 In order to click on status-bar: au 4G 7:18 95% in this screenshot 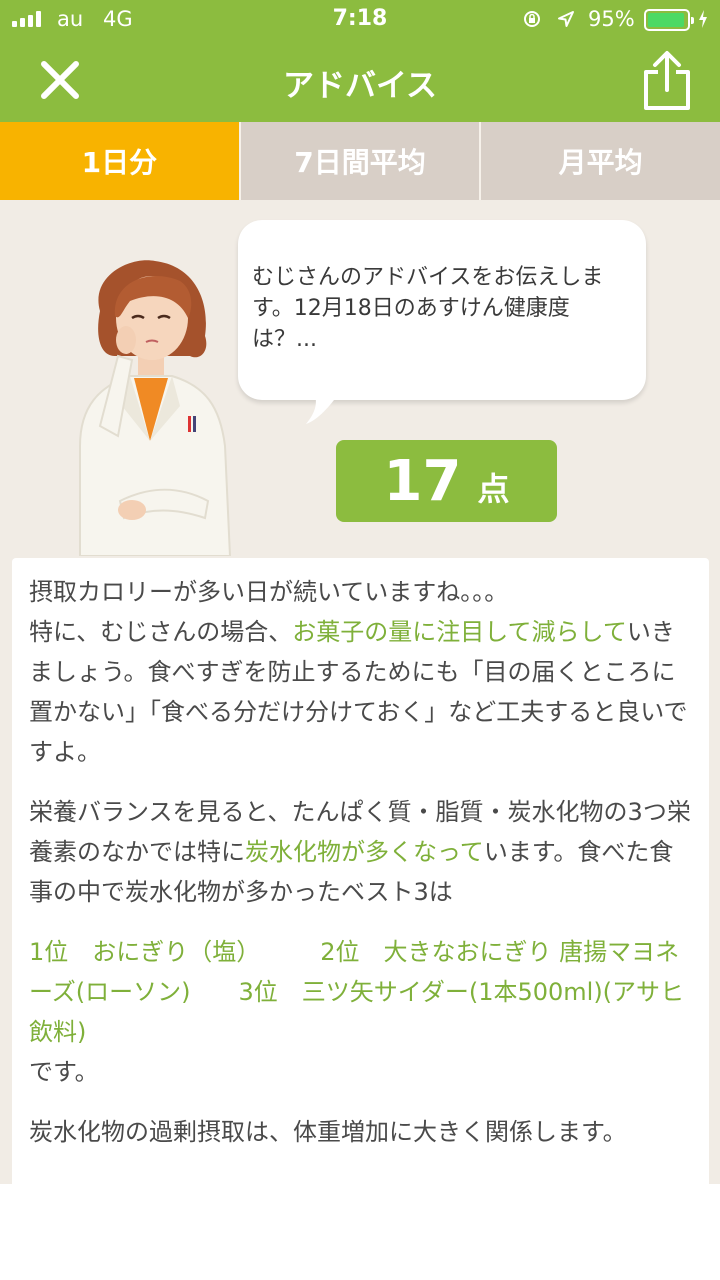, I will do `click(360, 20)`.